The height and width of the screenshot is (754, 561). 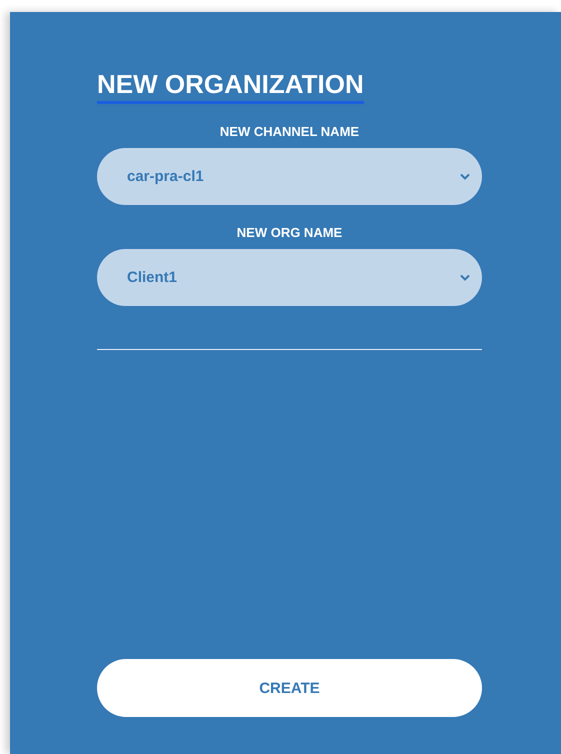 I want to click on select-field: car-pra-cl1, so click(x=289, y=176).